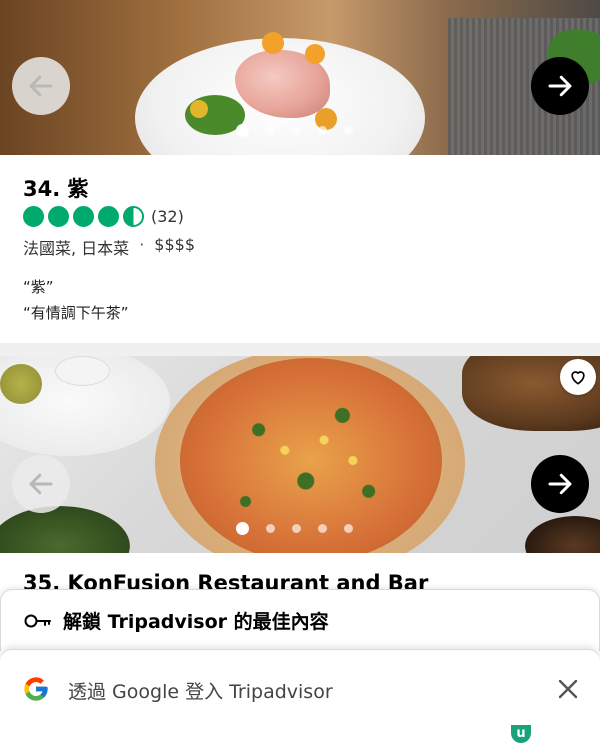 This screenshot has height=750, width=600. What do you see at coordinates (76, 248) in the screenshot?
I see `cuisine-text: 法國菜, 日本菜` at bounding box center [76, 248].